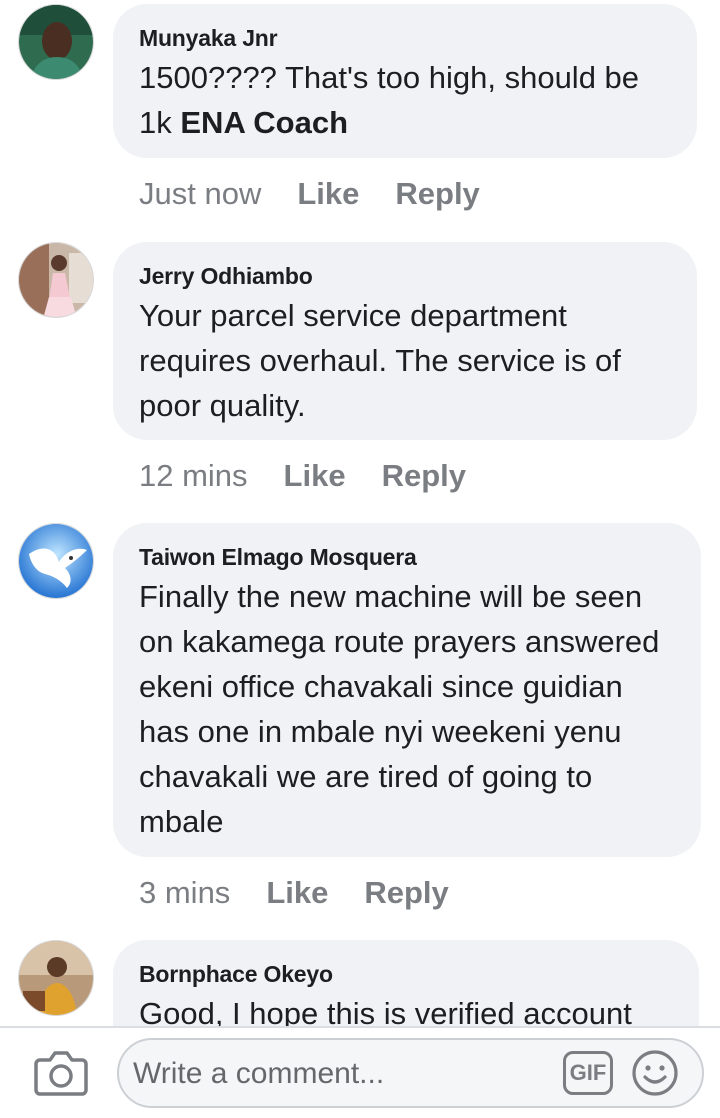 This screenshot has width=720, height=1118. Describe the element at coordinates (407, 557) in the screenshot. I see `comment-author: Taiwon Elmago Mosquera` at that location.